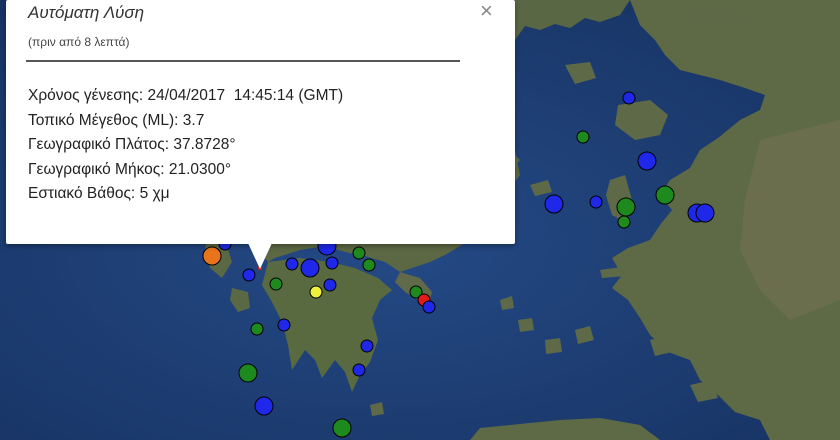  Describe the element at coordinates (193, 120) in the screenshot. I see `magnitude-value: 3.7` at that location.